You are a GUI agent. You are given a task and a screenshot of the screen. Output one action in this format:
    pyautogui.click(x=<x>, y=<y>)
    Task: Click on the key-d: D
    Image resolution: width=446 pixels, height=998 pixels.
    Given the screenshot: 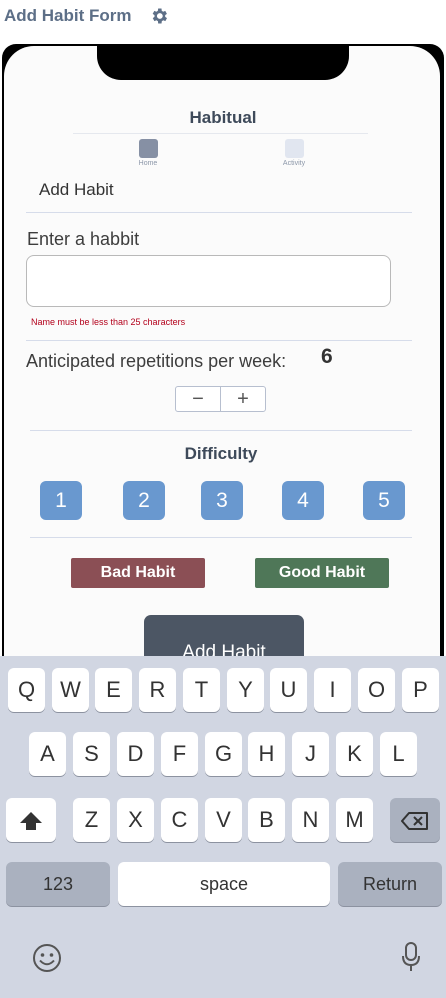 What is the action you would take?
    pyautogui.click(x=135, y=754)
    